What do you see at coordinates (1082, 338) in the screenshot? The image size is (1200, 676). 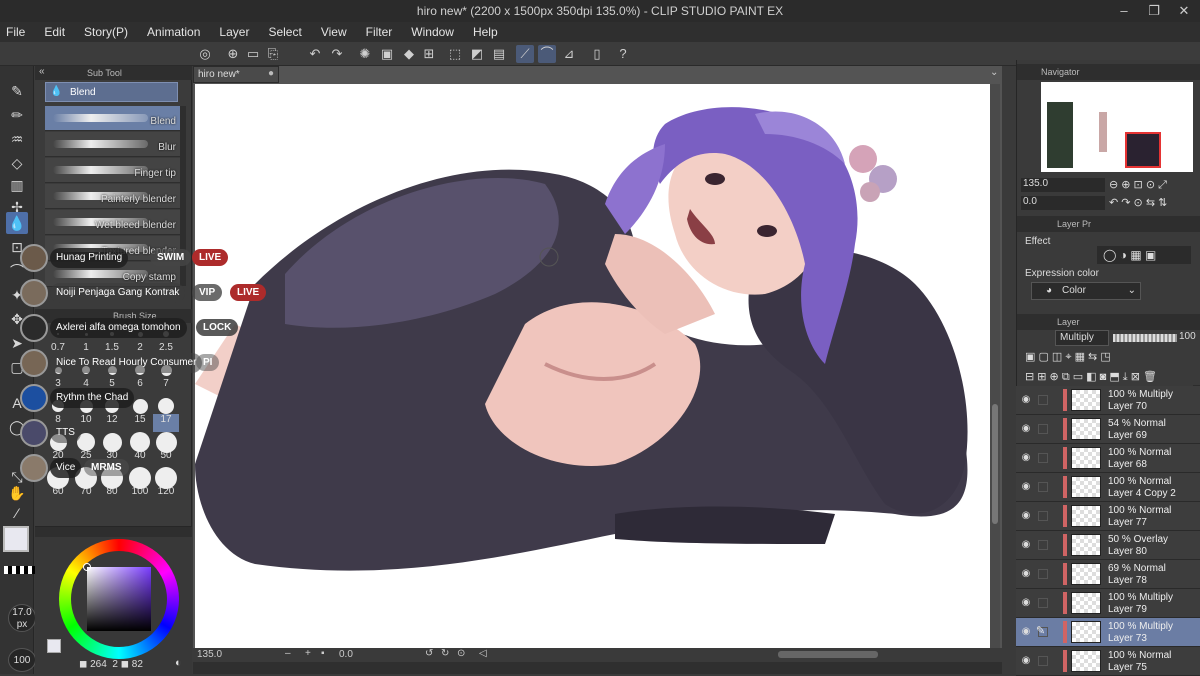 I see `blend-mode-select: Multiply` at bounding box center [1082, 338].